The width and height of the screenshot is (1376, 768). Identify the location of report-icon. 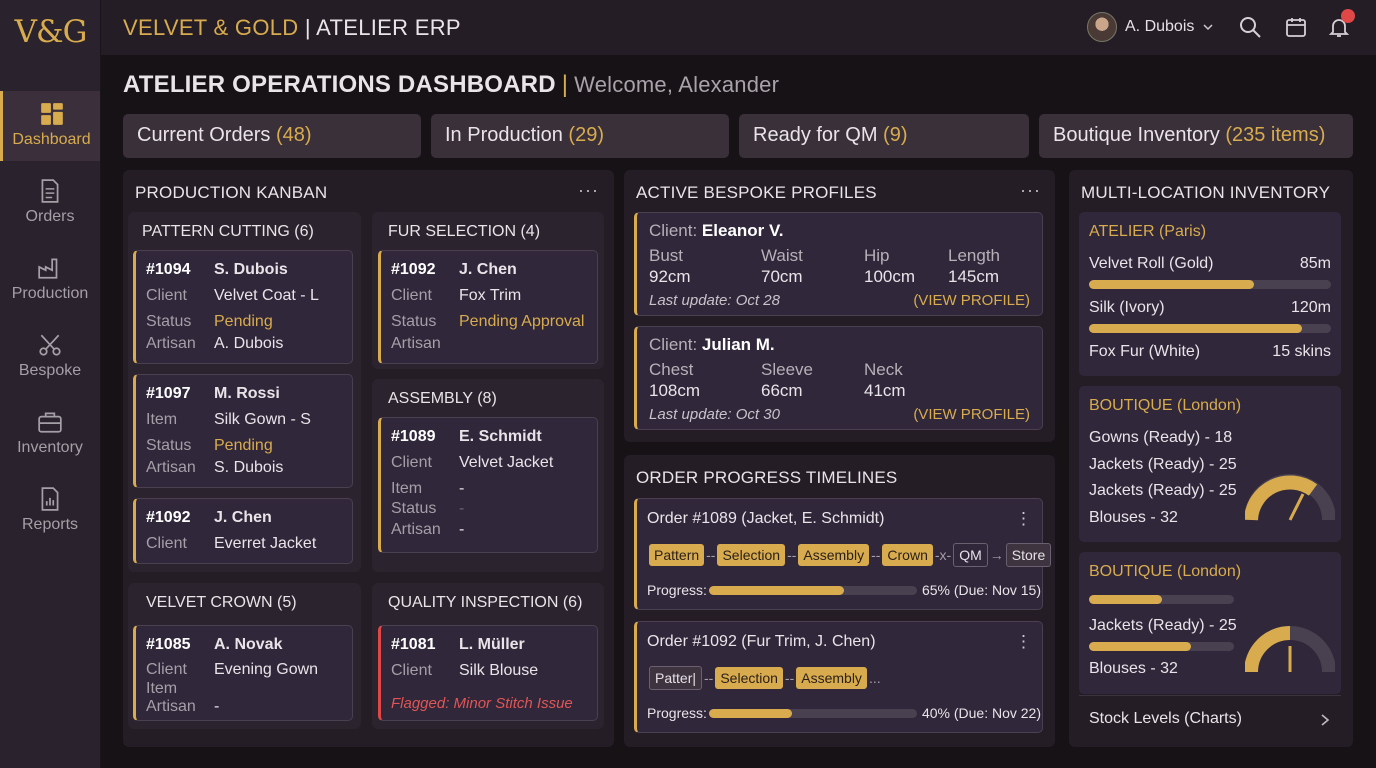
(50, 499).